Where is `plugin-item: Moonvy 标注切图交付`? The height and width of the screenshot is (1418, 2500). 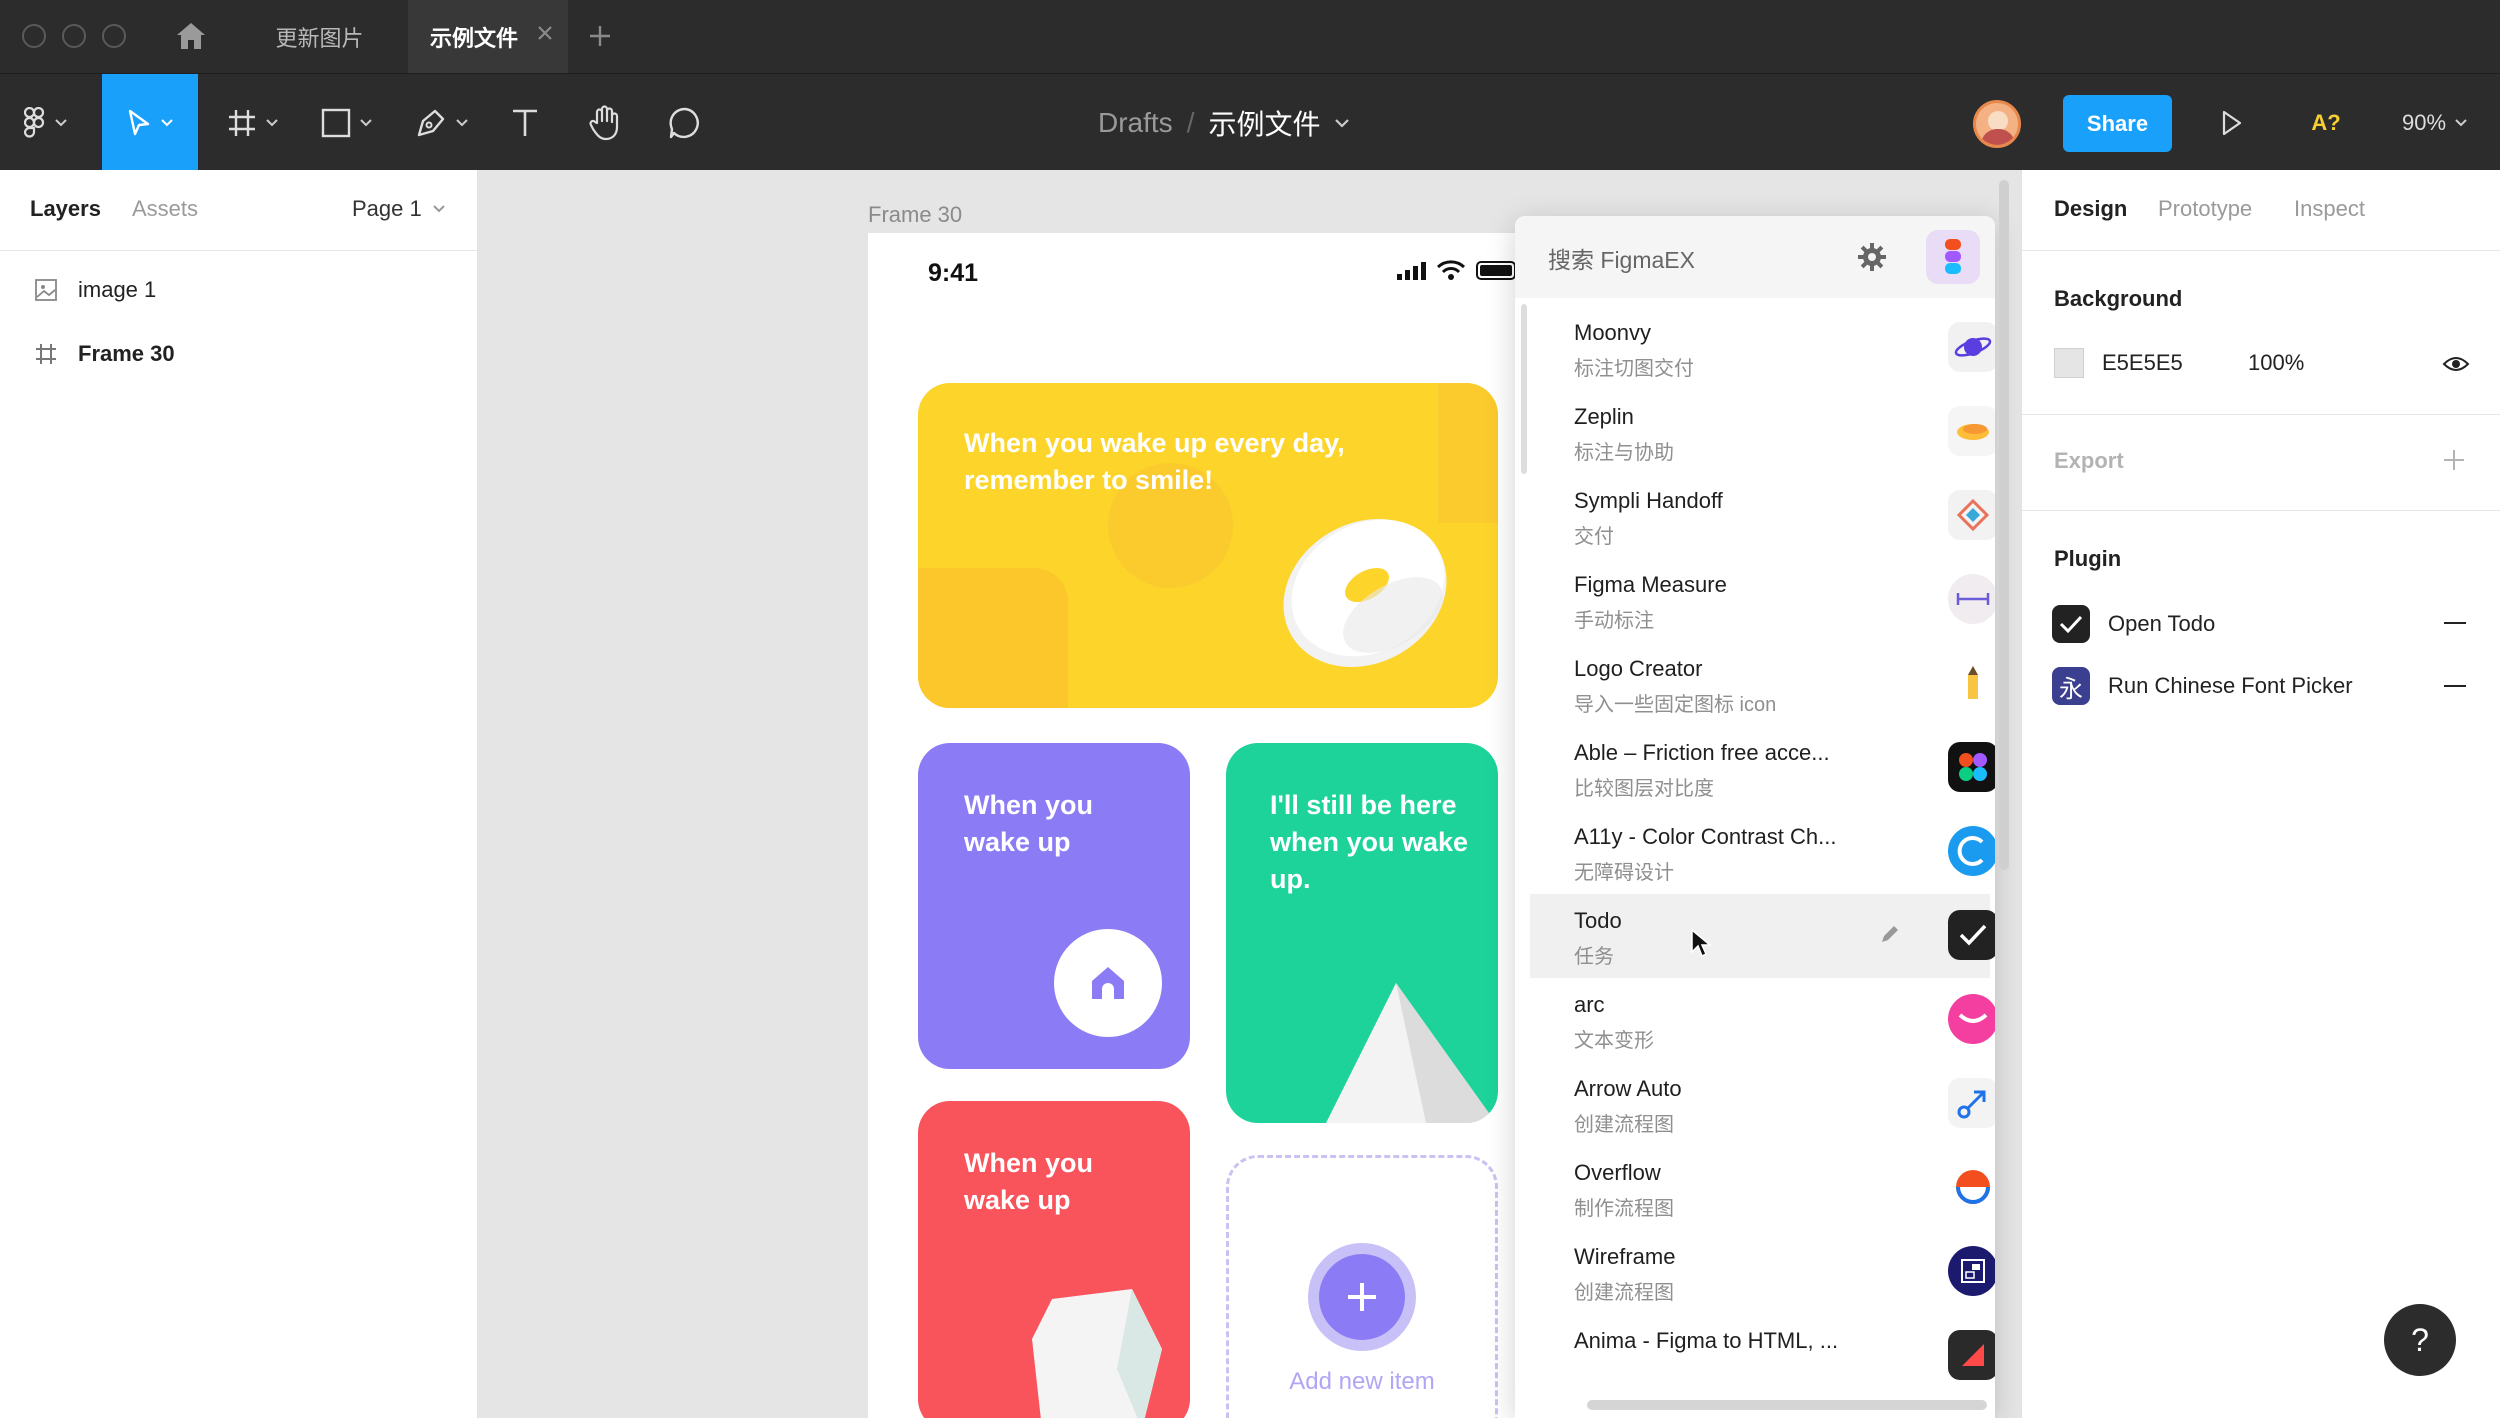 plugin-item: Moonvy 标注切图交付 is located at coordinates (1762, 348).